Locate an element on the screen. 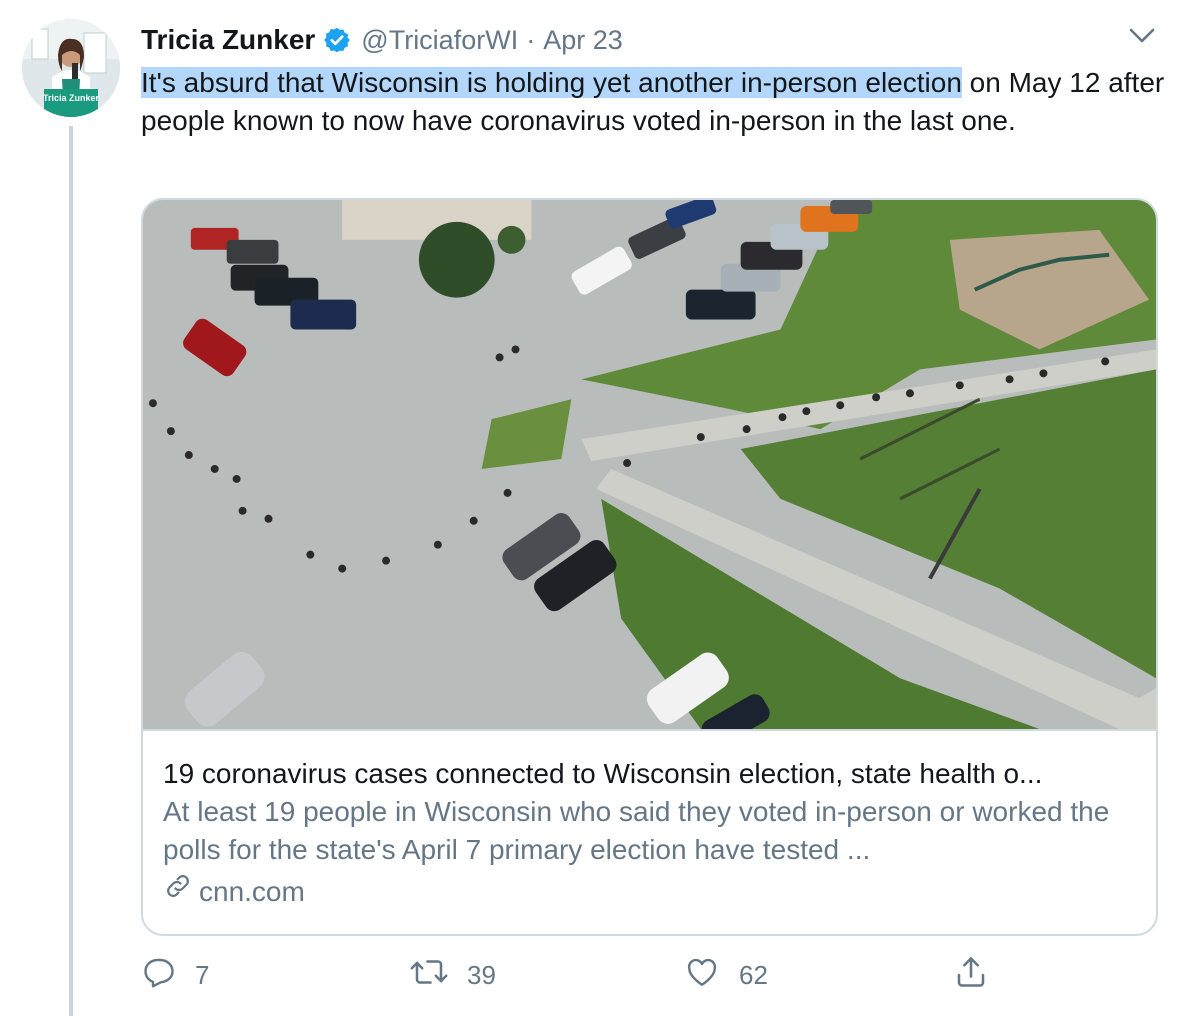 This screenshot has height=1016, width=1182. card-domain: cnn.com is located at coordinates (649, 891).